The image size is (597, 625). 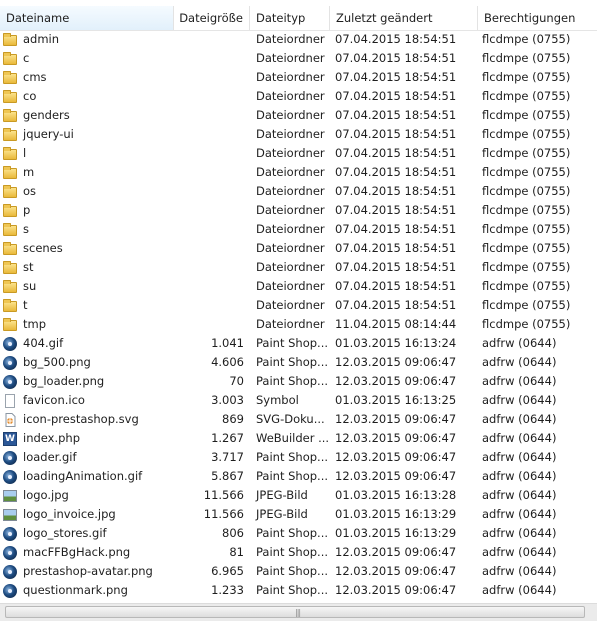 I want to click on file-name: l, so click(x=25, y=153).